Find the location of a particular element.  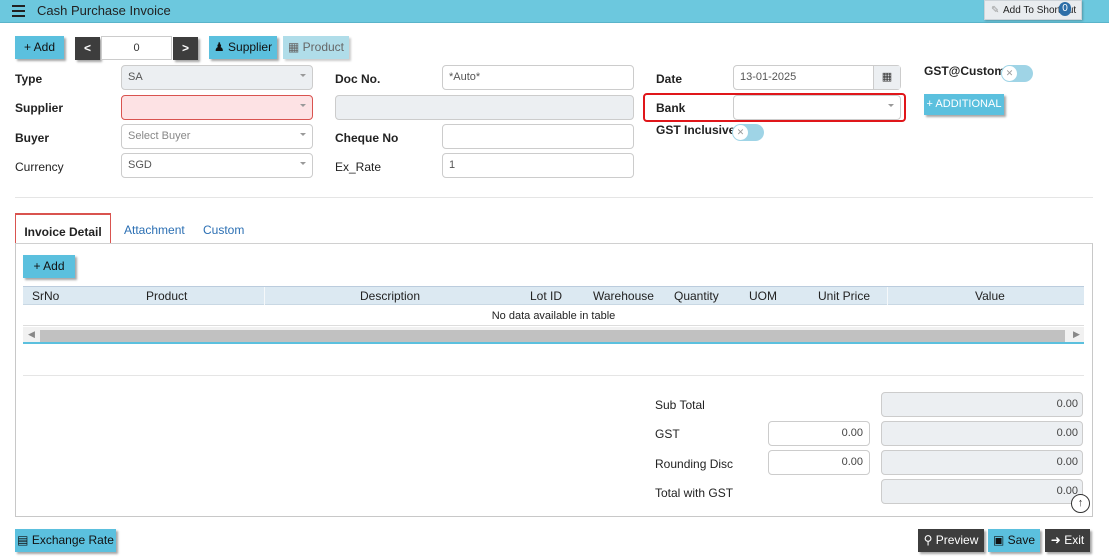

supplier-button-label: Supplier is located at coordinates (250, 47).